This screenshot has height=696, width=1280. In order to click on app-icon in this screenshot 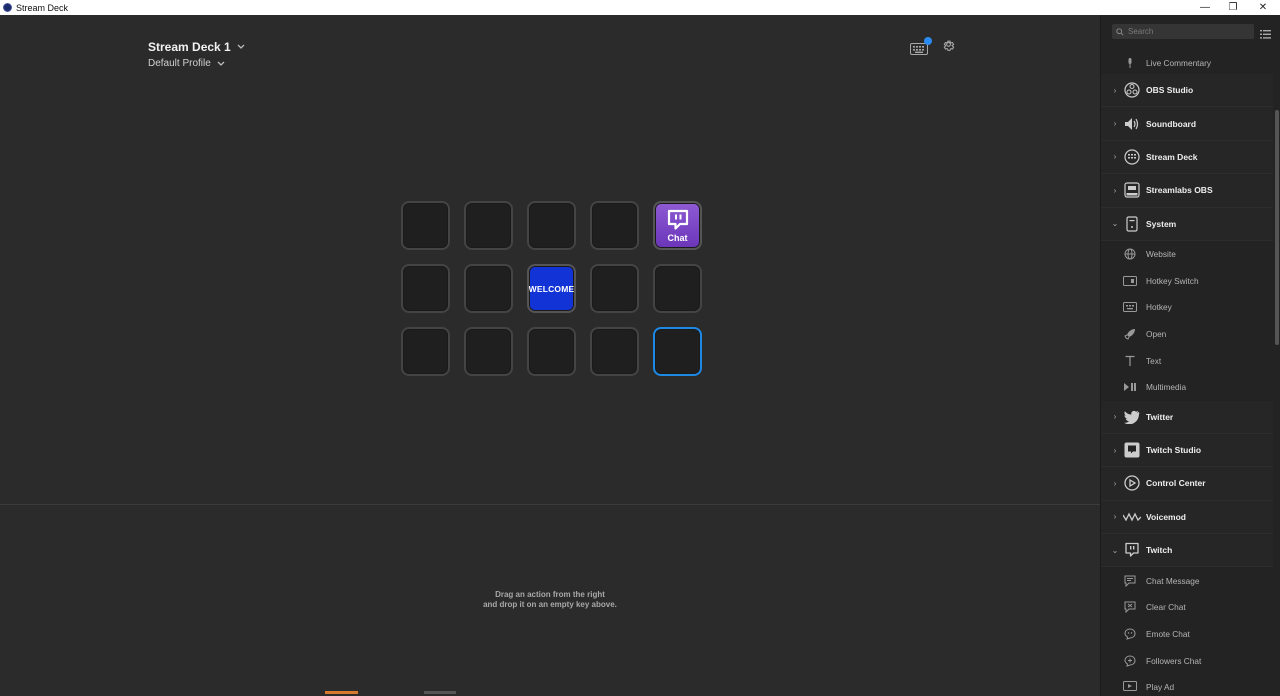, I will do `click(7, 7)`.